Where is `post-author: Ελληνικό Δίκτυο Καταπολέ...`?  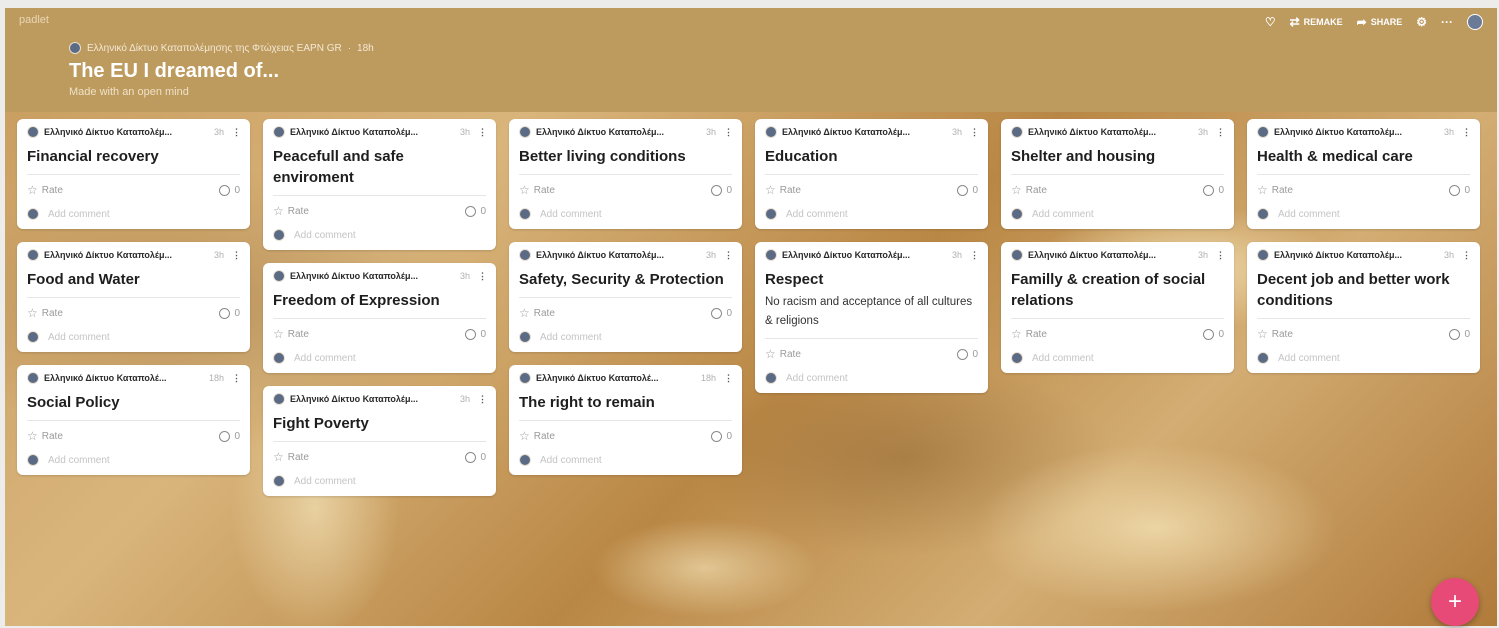 post-author: Ελληνικό Δίκτυο Καταπολέ... is located at coordinates (123, 378).